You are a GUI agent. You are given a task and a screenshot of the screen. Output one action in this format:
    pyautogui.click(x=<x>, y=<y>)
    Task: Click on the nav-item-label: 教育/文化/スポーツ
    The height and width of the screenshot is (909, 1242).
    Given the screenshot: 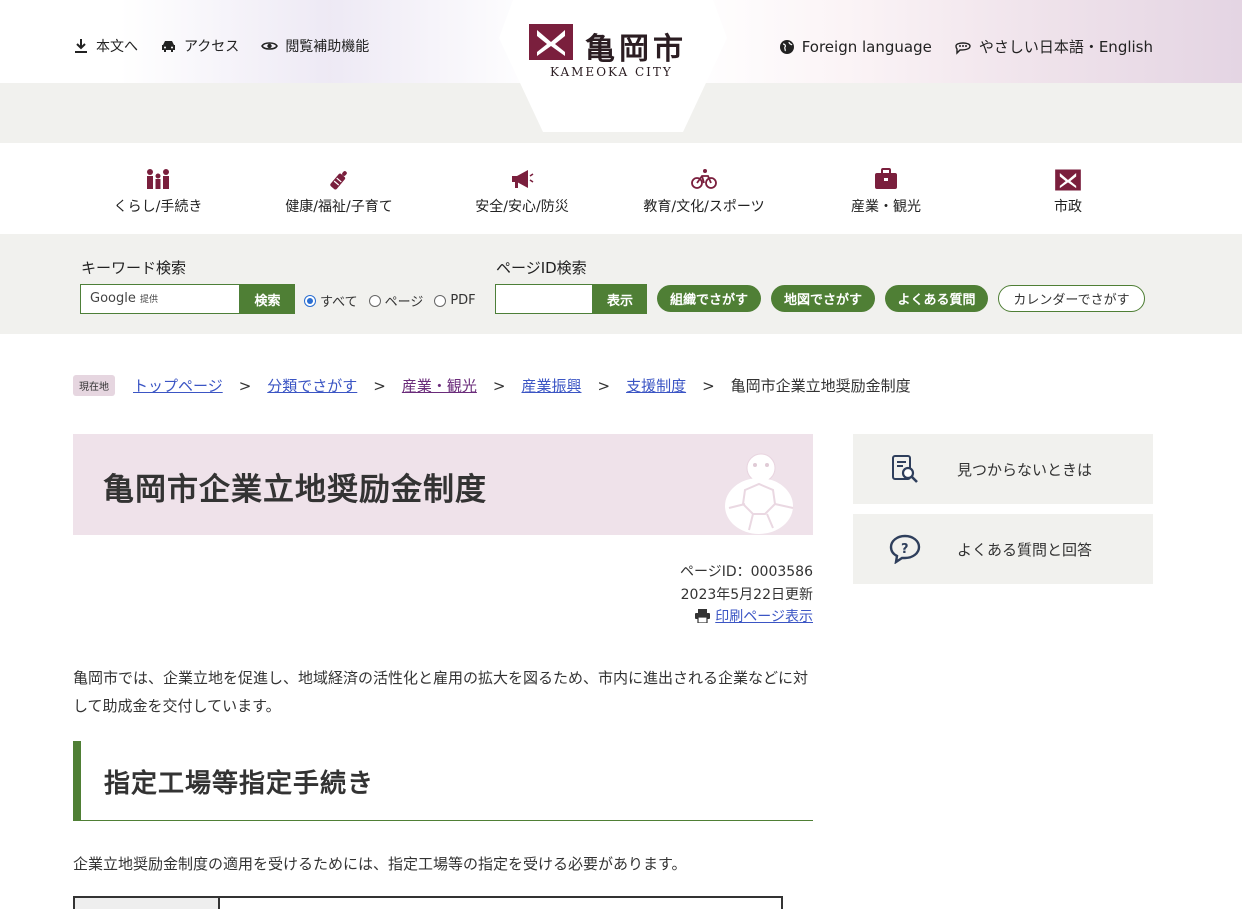 What is the action you would take?
    pyautogui.click(x=704, y=207)
    